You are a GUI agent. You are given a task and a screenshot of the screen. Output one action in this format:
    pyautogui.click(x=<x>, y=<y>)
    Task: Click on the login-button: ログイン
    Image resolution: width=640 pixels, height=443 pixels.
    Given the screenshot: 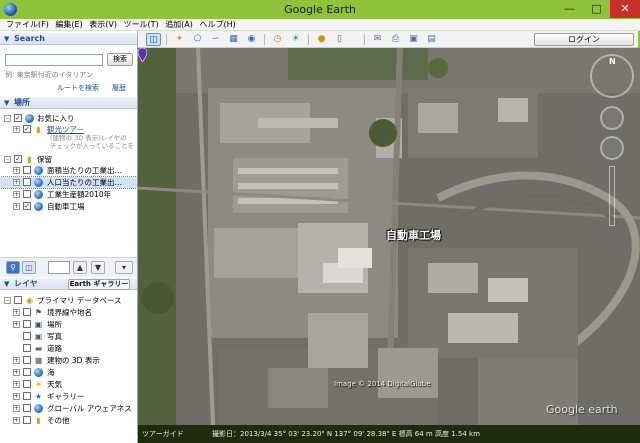 What is the action you would take?
    pyautogui.click(x=584, y=39)
    